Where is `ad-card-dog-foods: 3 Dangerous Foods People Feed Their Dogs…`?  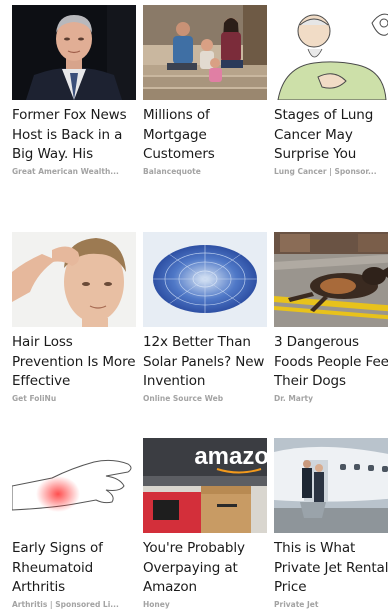 ad-card-dog-foods: 3 Dangerous Foods People Feed Their Dogs… is located at coordinates (331, 318).